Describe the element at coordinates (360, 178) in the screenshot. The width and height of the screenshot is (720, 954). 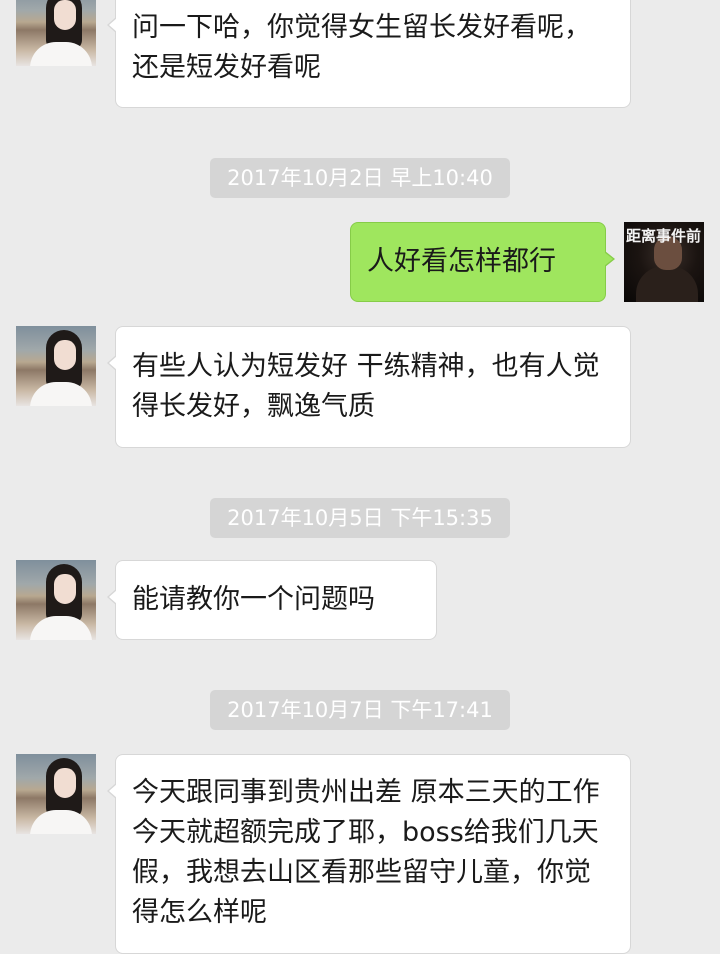
I see `message-timestamp: 2017年10月2日 早上10:40` at that location.